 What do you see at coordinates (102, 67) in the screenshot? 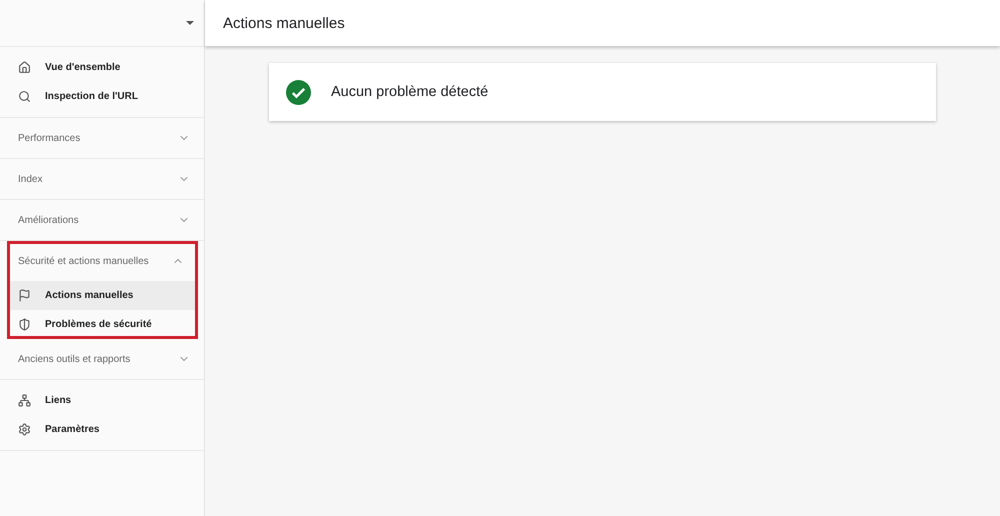
I see `sidebar-item: Vue d'ensemble` at bounding box center [102, 67].